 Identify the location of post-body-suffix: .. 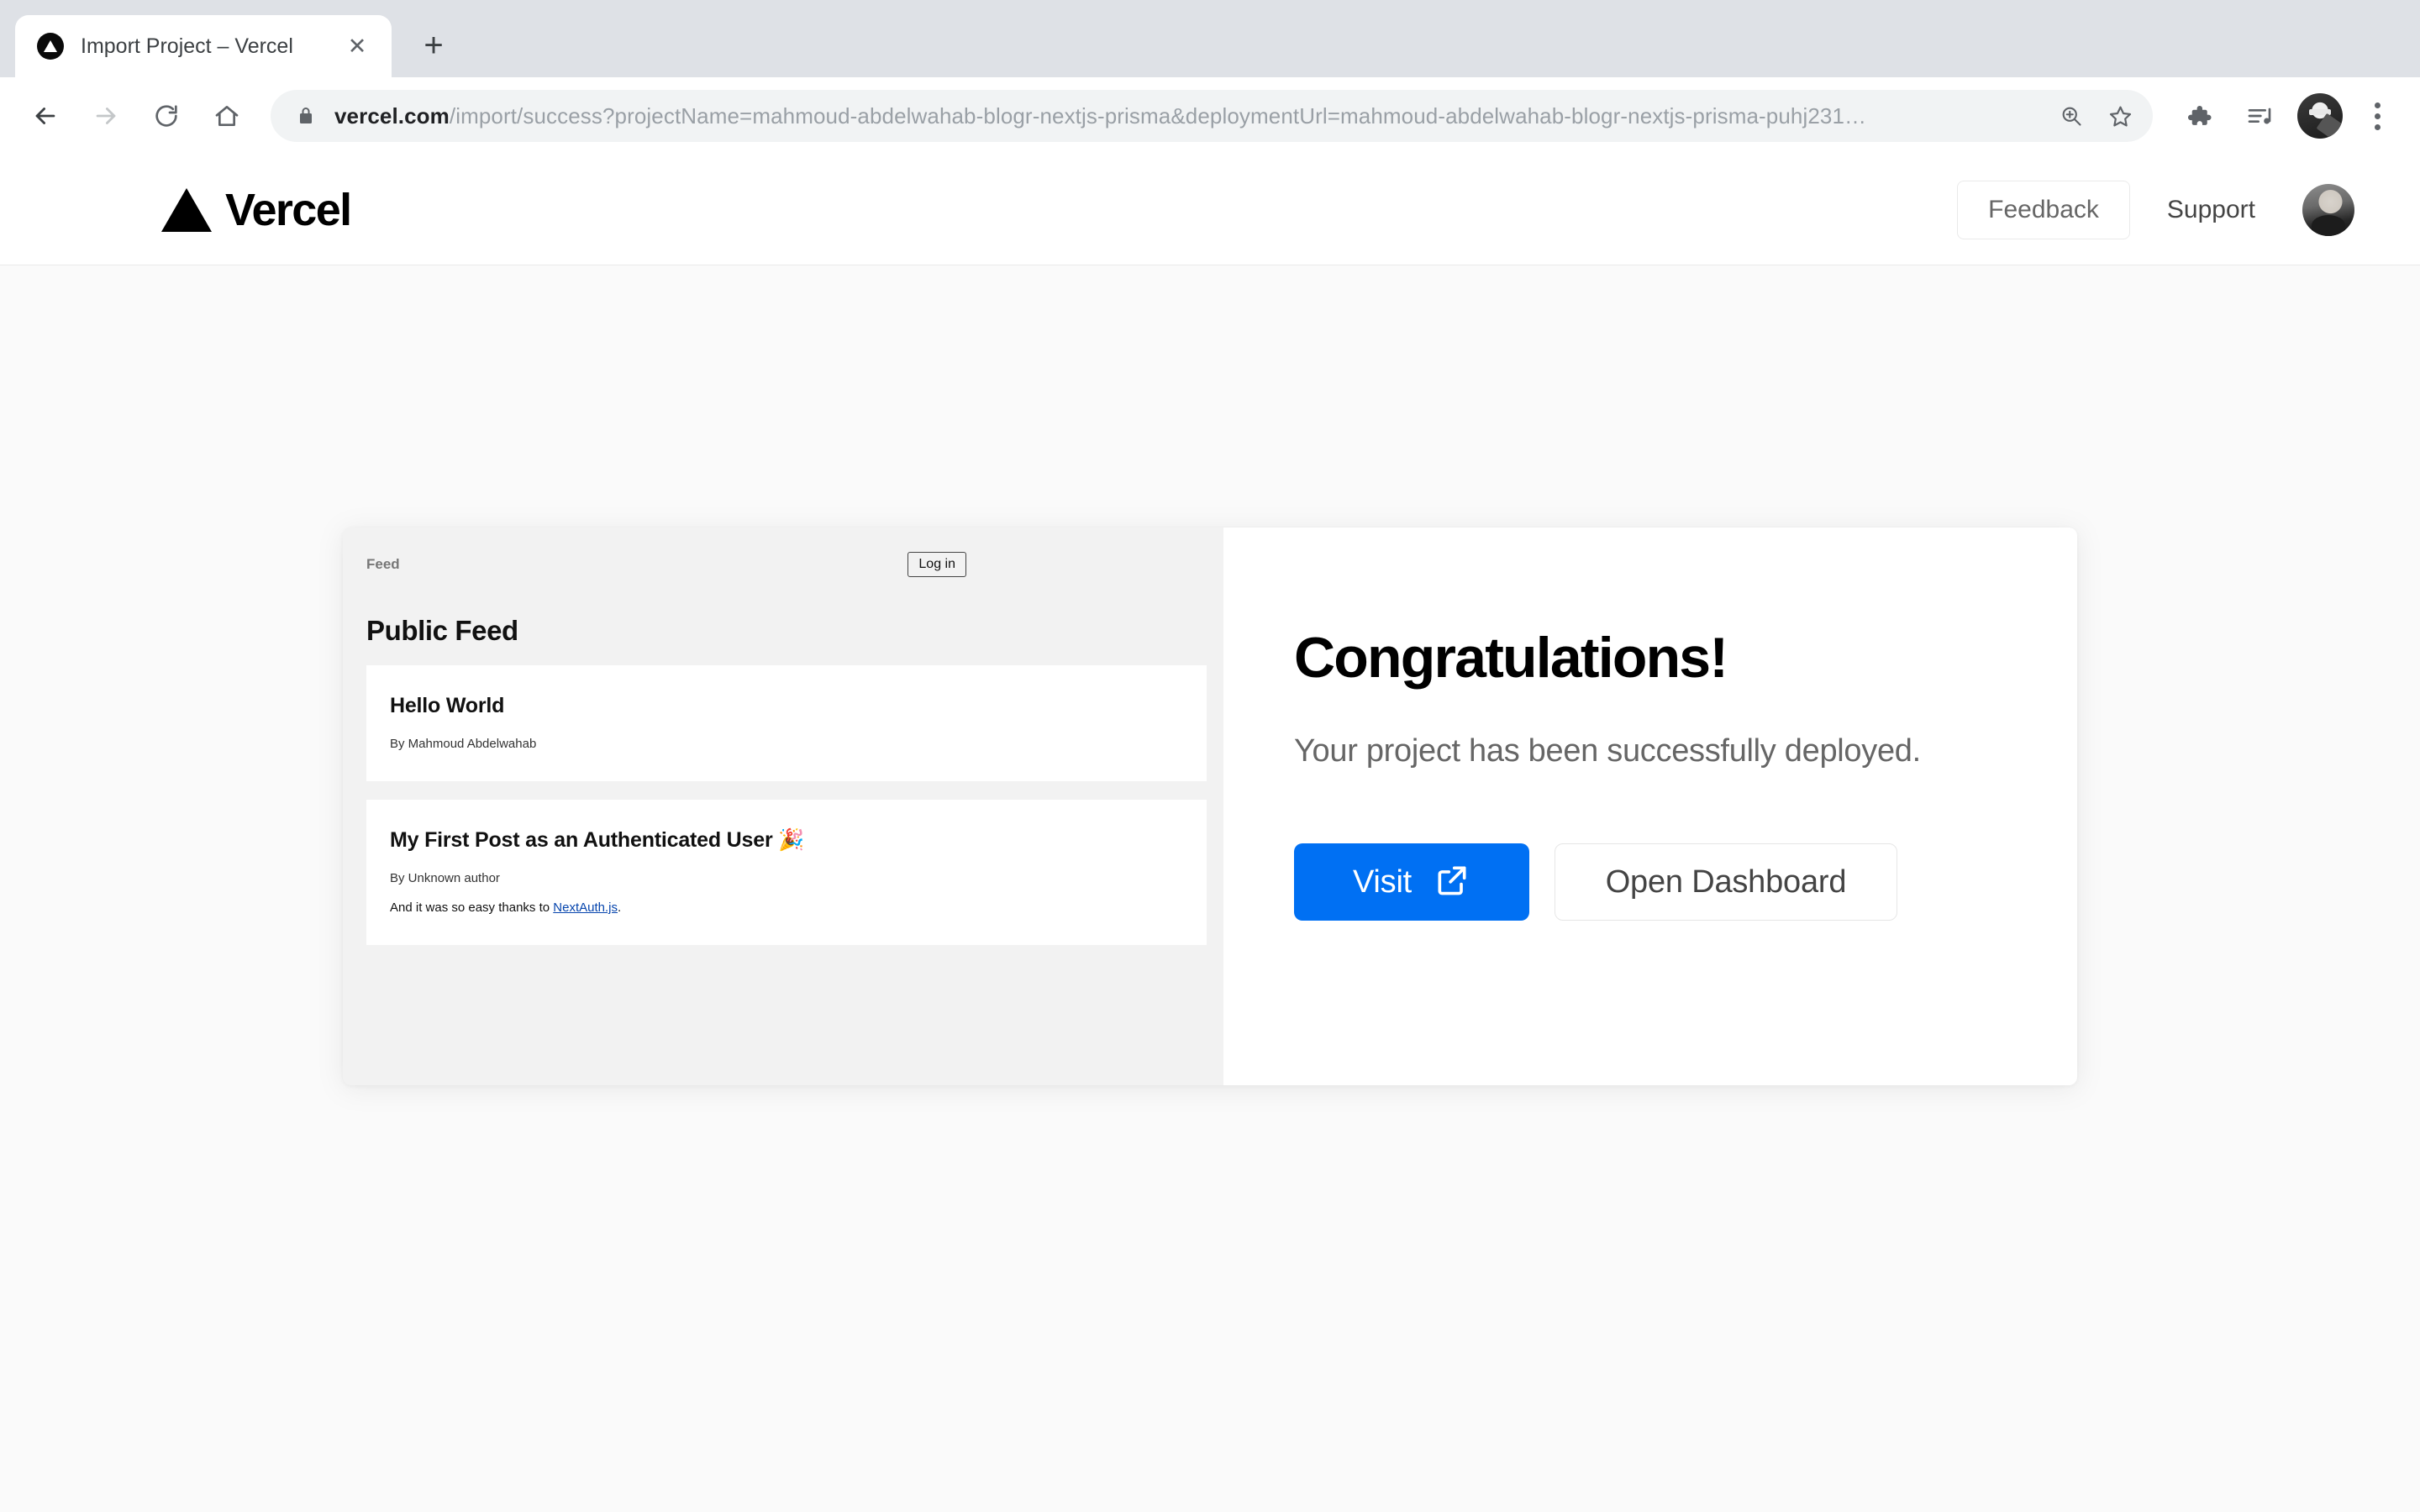
(619, 907).